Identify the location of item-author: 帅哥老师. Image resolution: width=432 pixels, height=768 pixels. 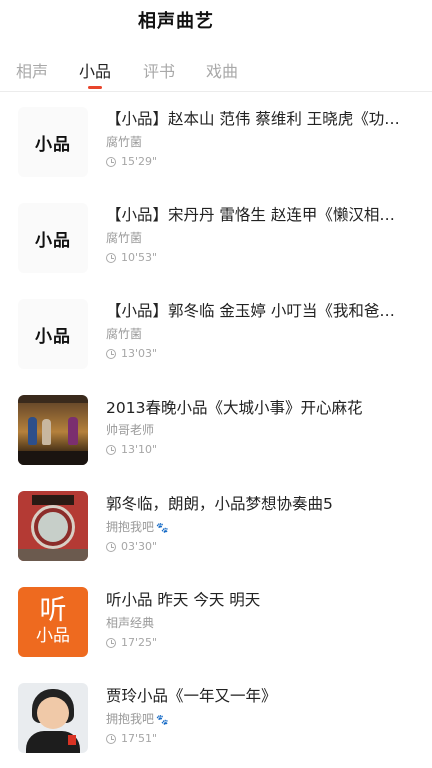
(130, 430).